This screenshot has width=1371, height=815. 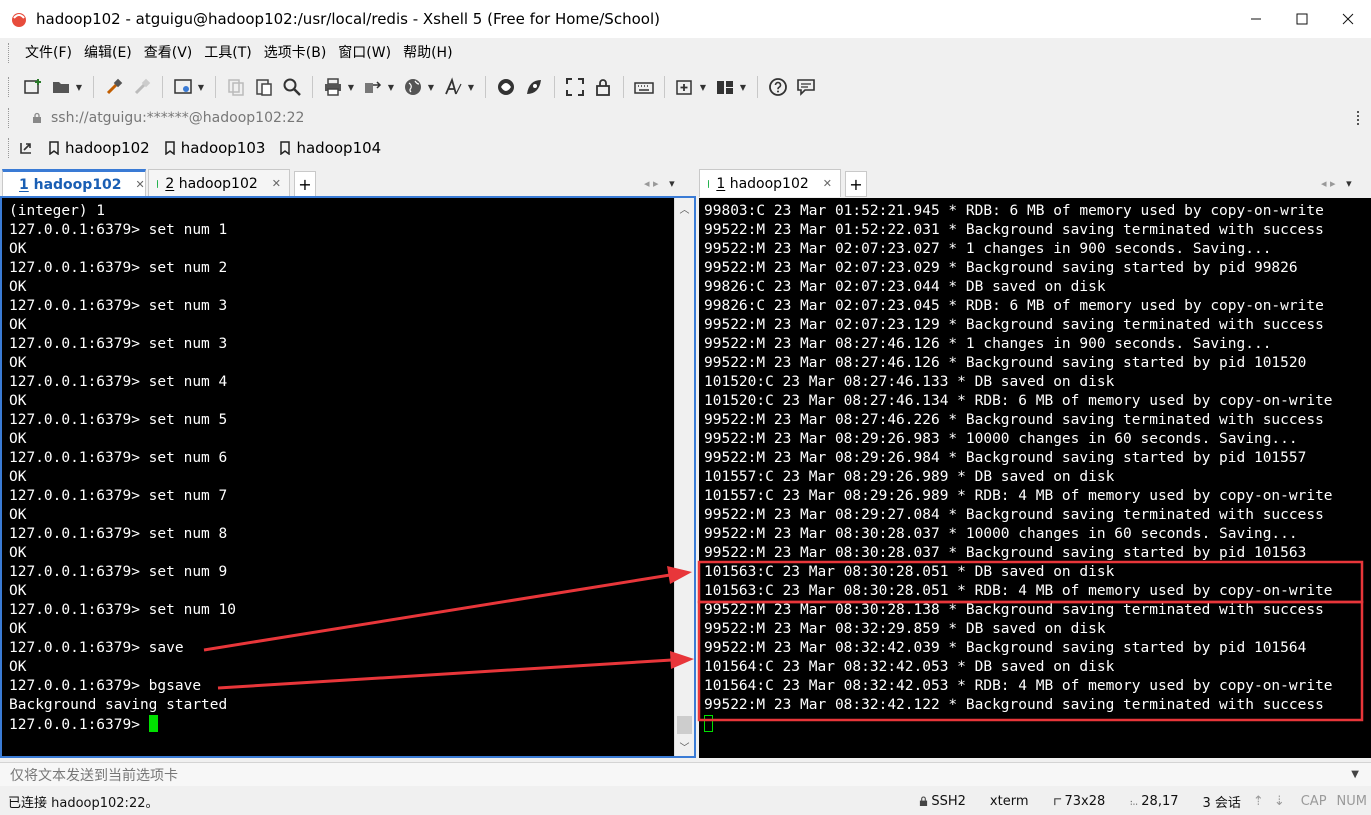 What do you see at coordinates (391, 87) in the screenshot?
I see `transfer-dropdown: ▼` at bounding box center [391, 87].